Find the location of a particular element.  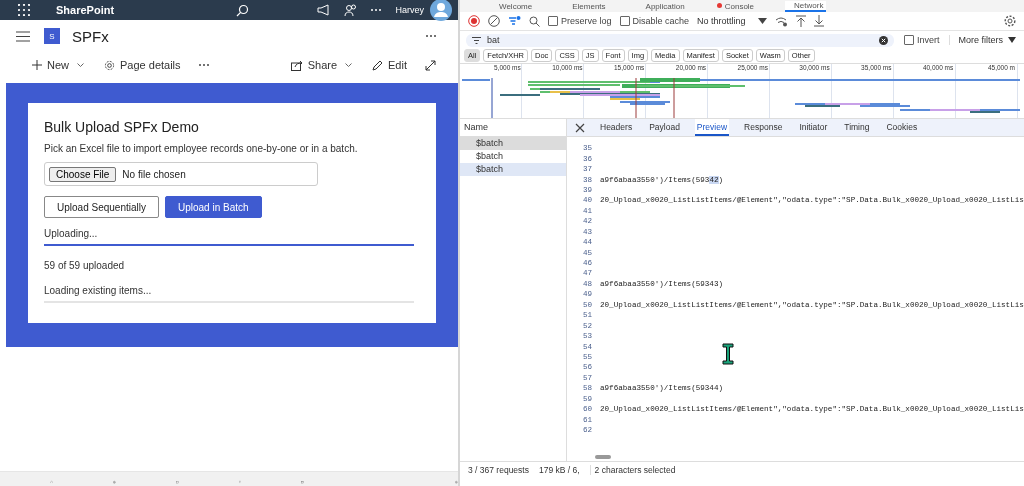

text-cursor-icon is located at coordinates (728, 354).